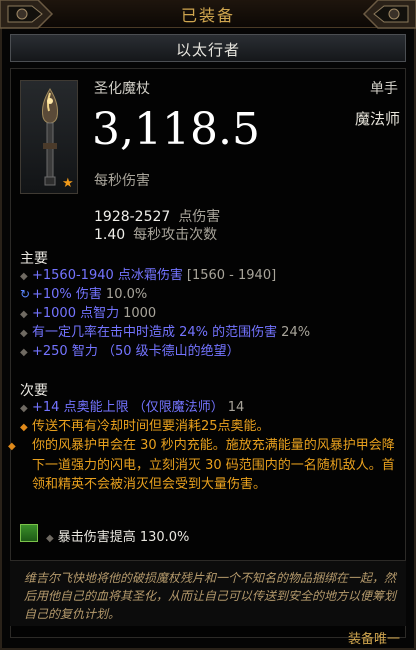 The width and height of the screenshot is (416, 650). Describe the element at coordinates (175, 235) in the screenshot. I see `attack-speed-label: 每秒攻击次数` at that location.